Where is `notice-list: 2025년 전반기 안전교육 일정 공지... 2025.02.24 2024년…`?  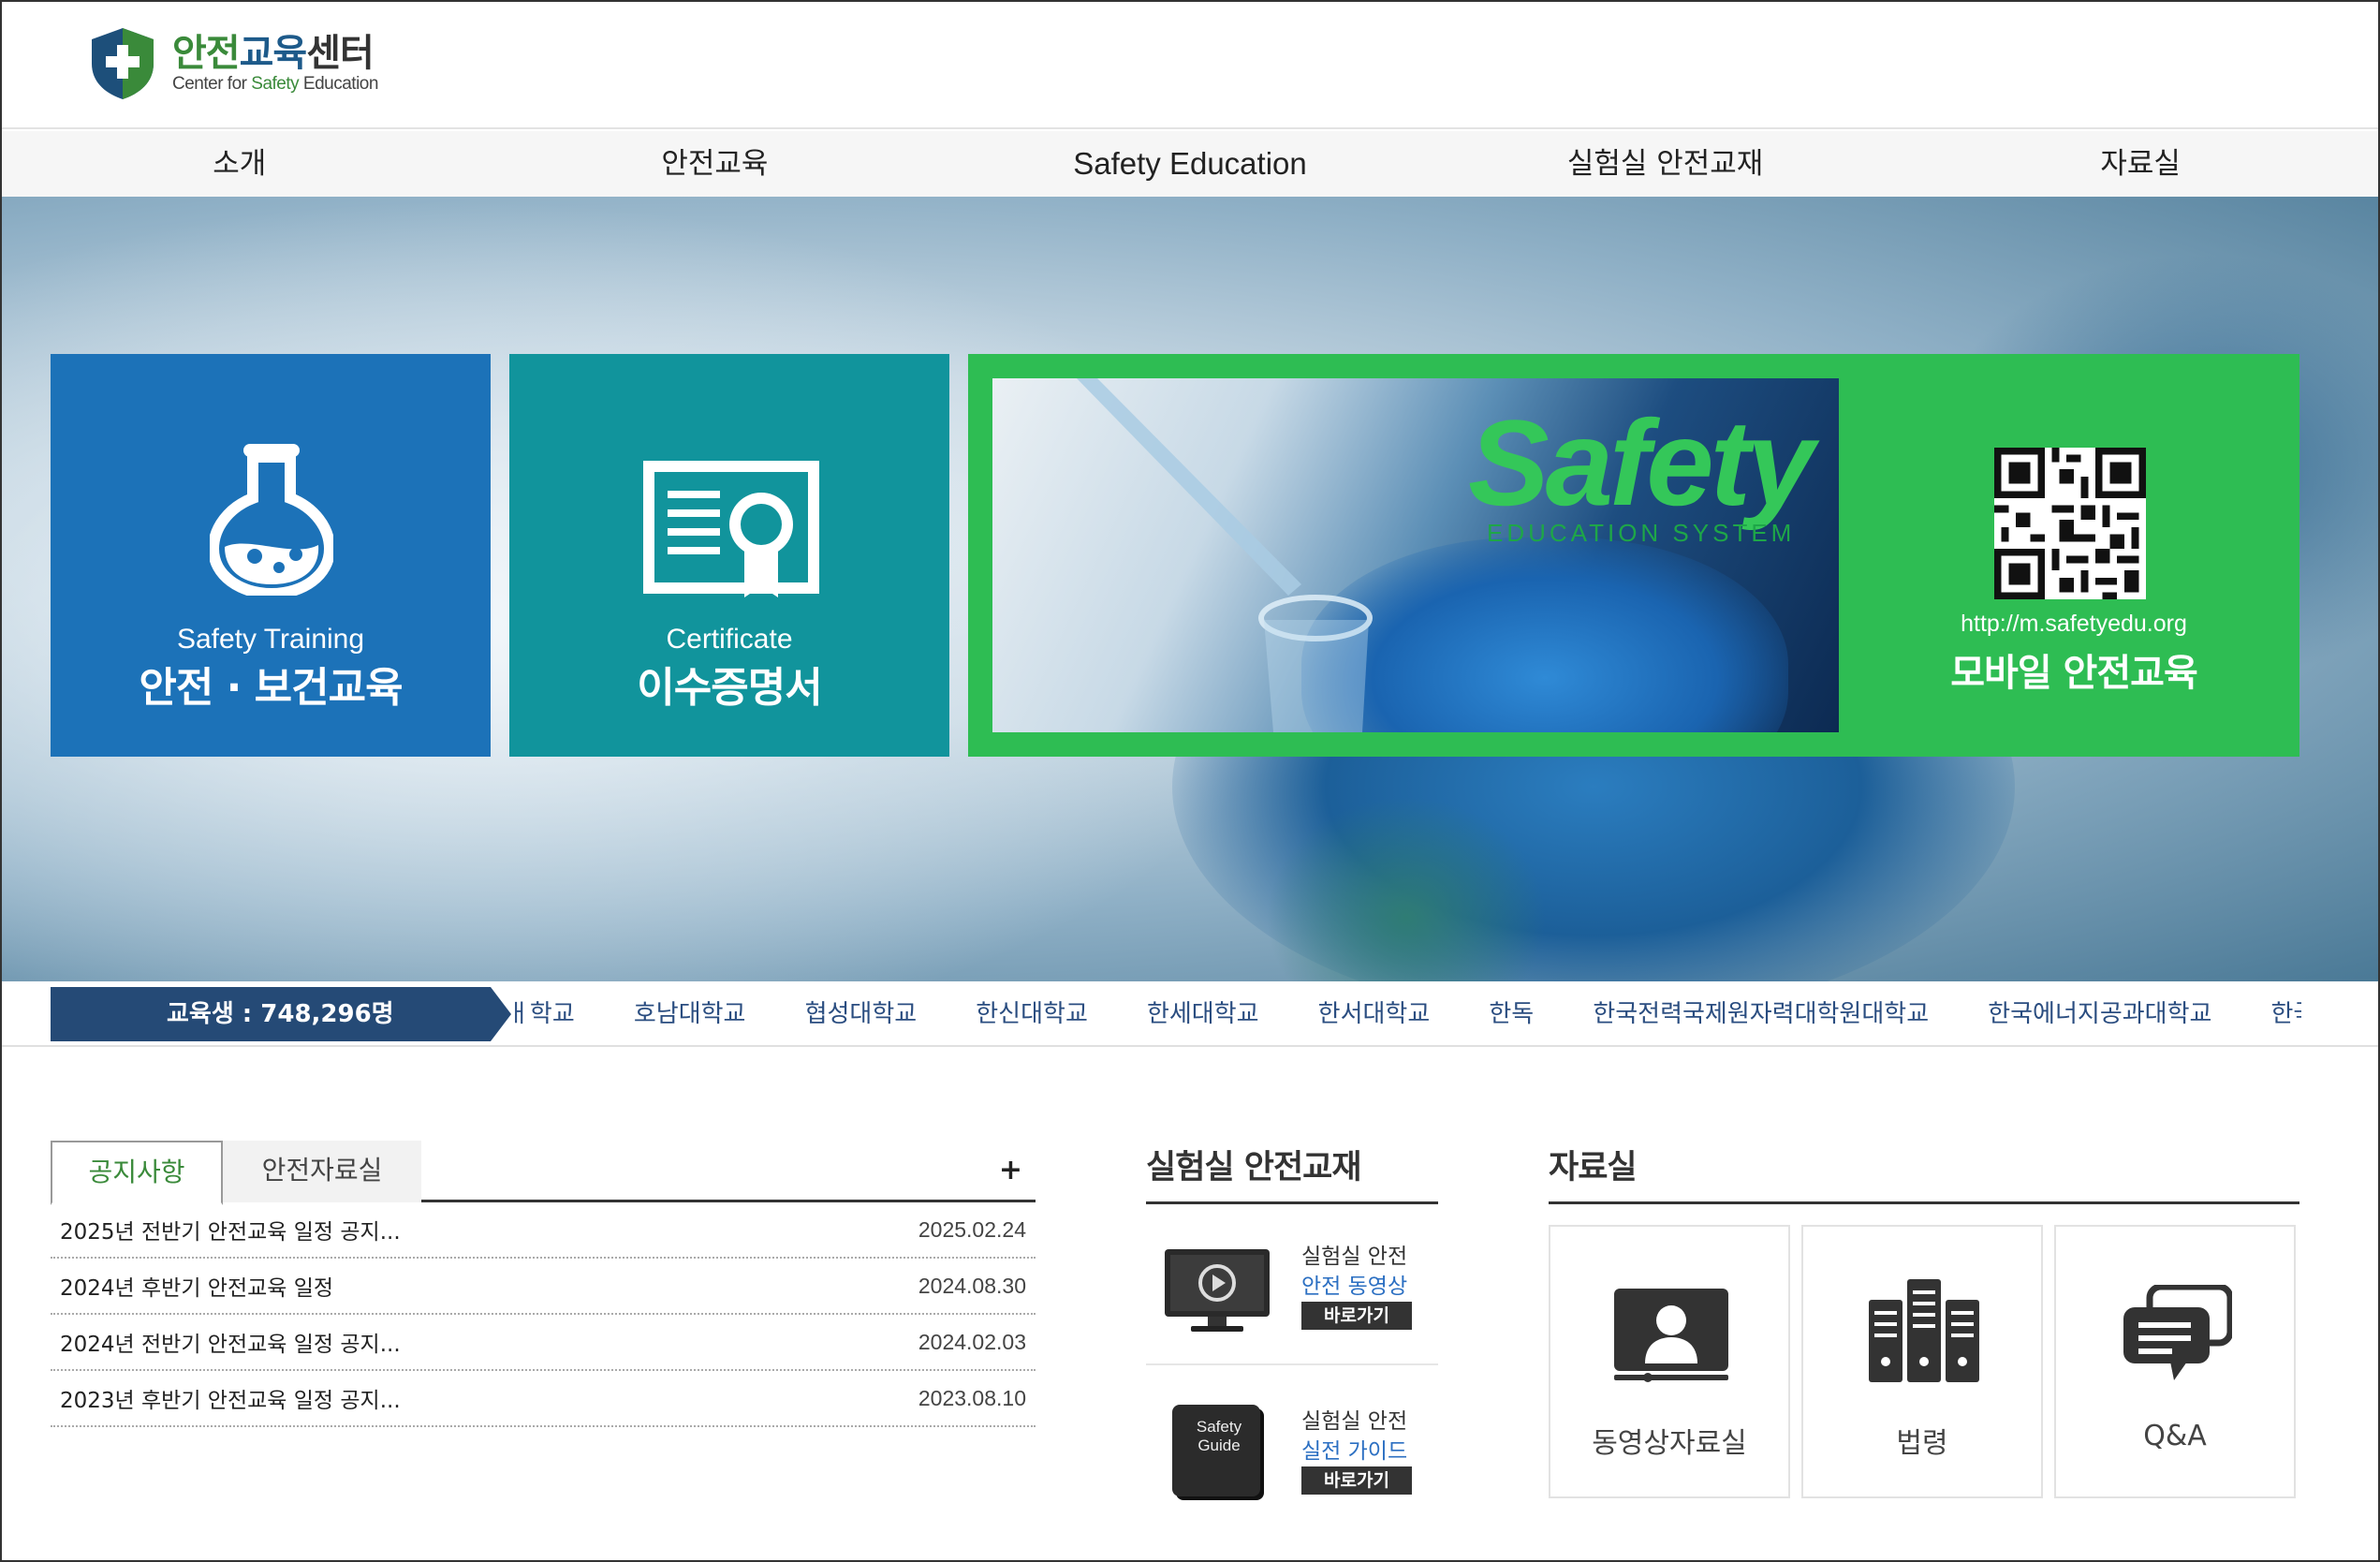
notice-list: 2025년 전반기 안전교육 일정 공지... 2025.02.24 2024년… is located at coordinates (543, 1315).